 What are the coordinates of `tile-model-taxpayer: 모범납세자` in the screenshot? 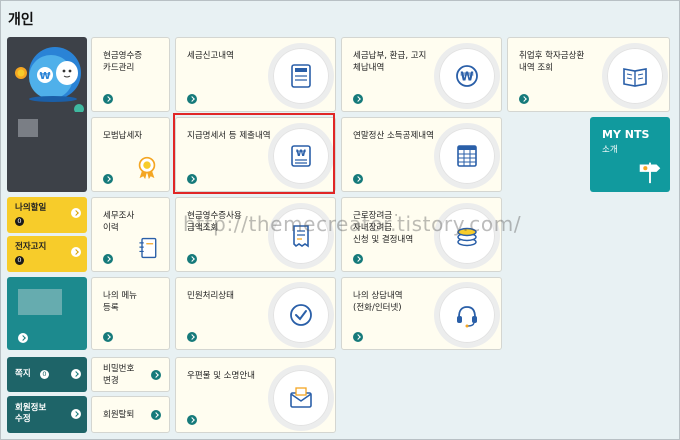 It's located at (130, 154).